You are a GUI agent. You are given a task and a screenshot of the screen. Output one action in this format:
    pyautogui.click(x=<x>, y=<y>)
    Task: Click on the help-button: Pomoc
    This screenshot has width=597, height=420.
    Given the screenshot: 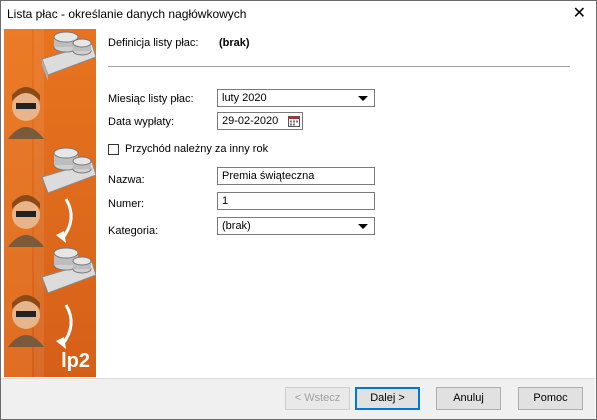 What is the action you would take?
    pyautogui.click(x=550, y=398)
    